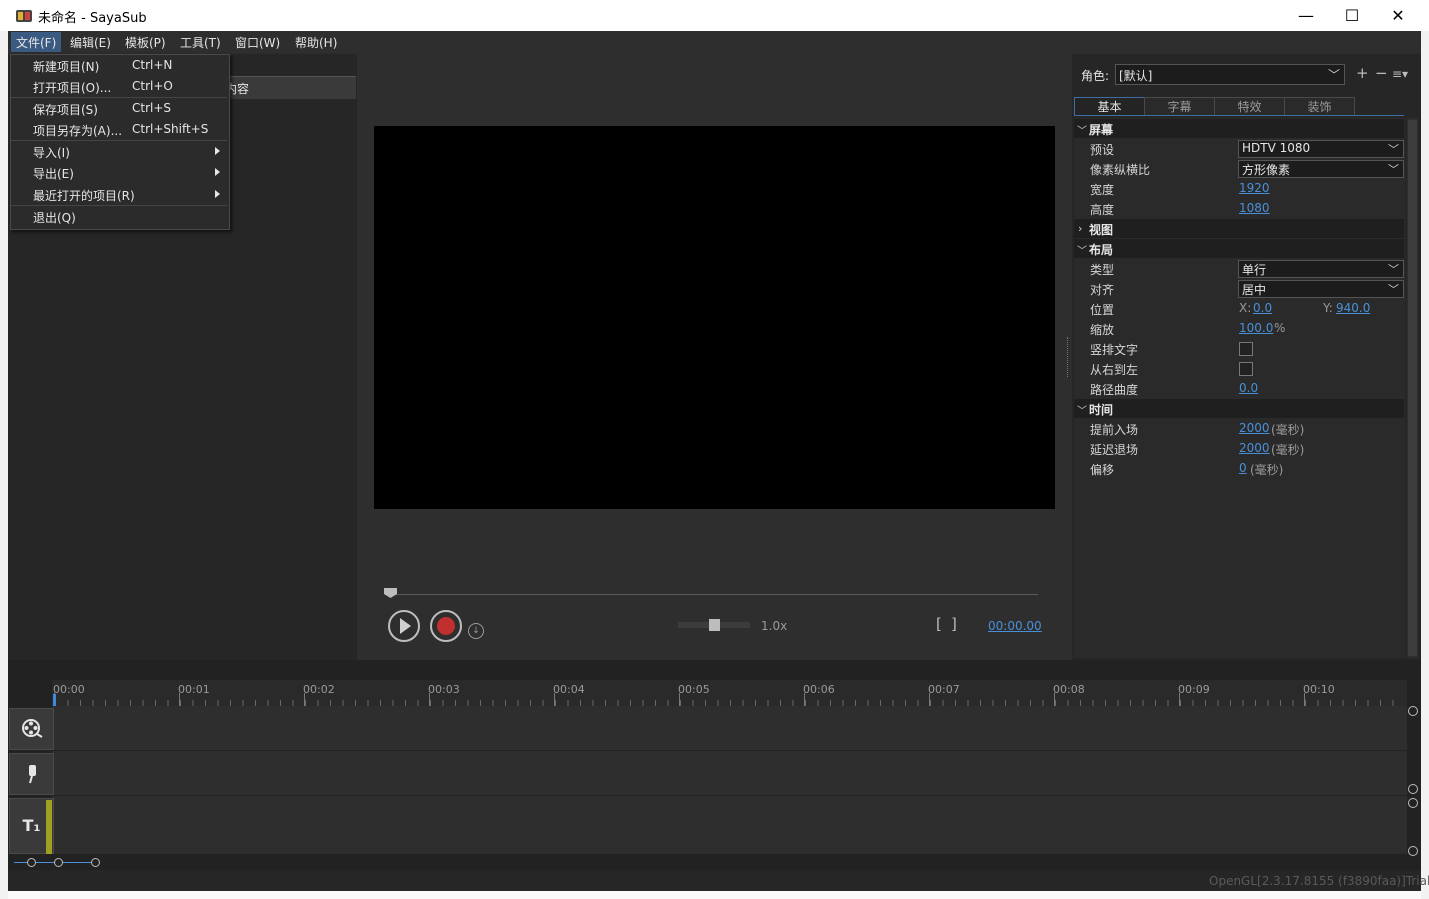 The image size is (1429, 899). Describe the element at coordinates (1412, 388) in the screenshot. I see `properties-scrollbar-thumb` at that location.